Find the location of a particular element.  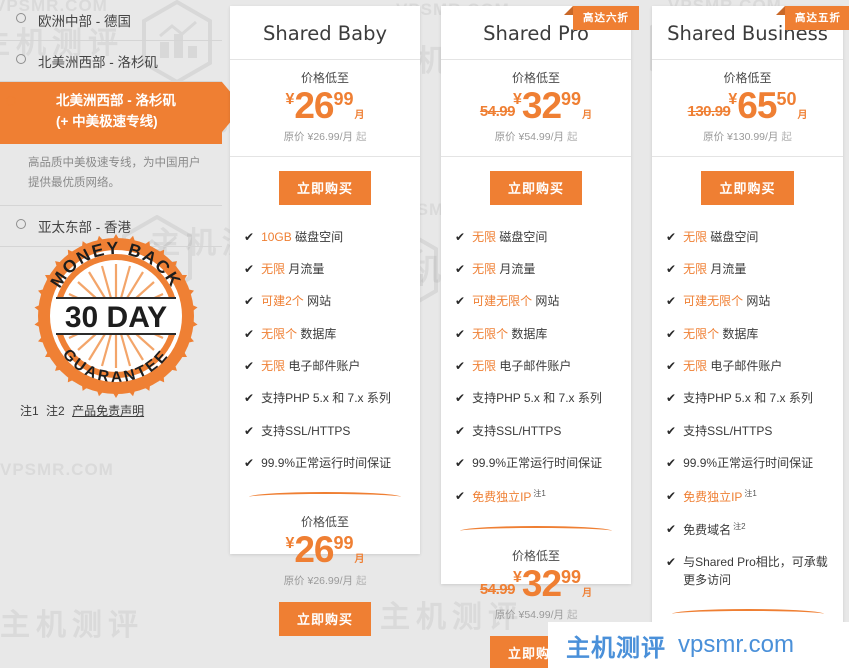

feature-item: ✔ 支持PHP 5.x 和 7.x 系列 is located at coordinates (543, 399).